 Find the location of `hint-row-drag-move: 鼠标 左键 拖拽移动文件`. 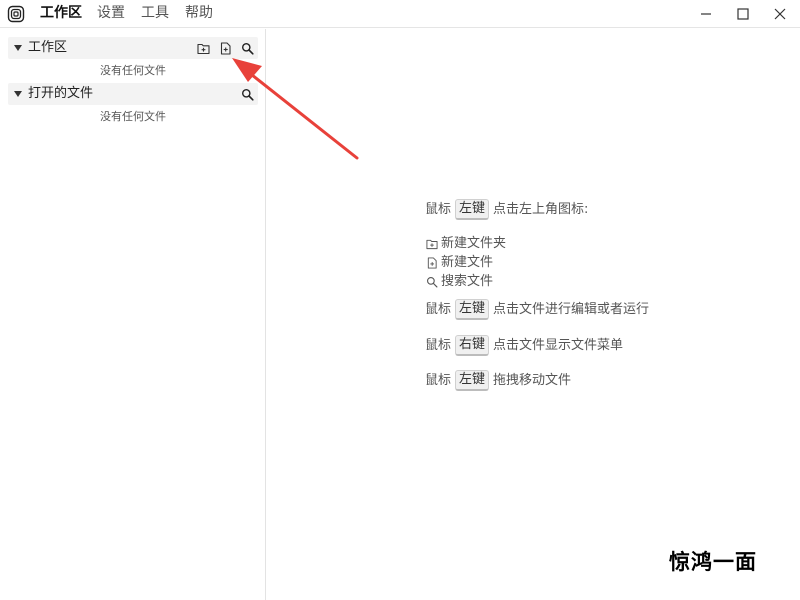

hint-row-drag-move: 鼠标 左键 拖拽移动文件 is located at coordinates (498, 380).